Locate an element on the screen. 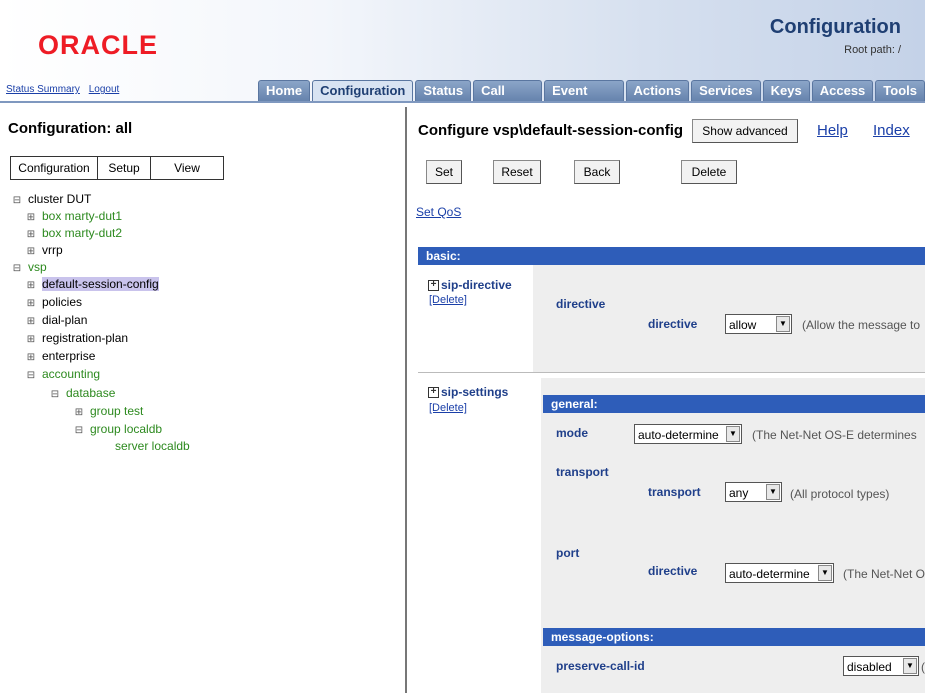 Image resolution: width=925 pixels, height=693 pixels. tree-label: group localdb is located at coordinates (126, 429).